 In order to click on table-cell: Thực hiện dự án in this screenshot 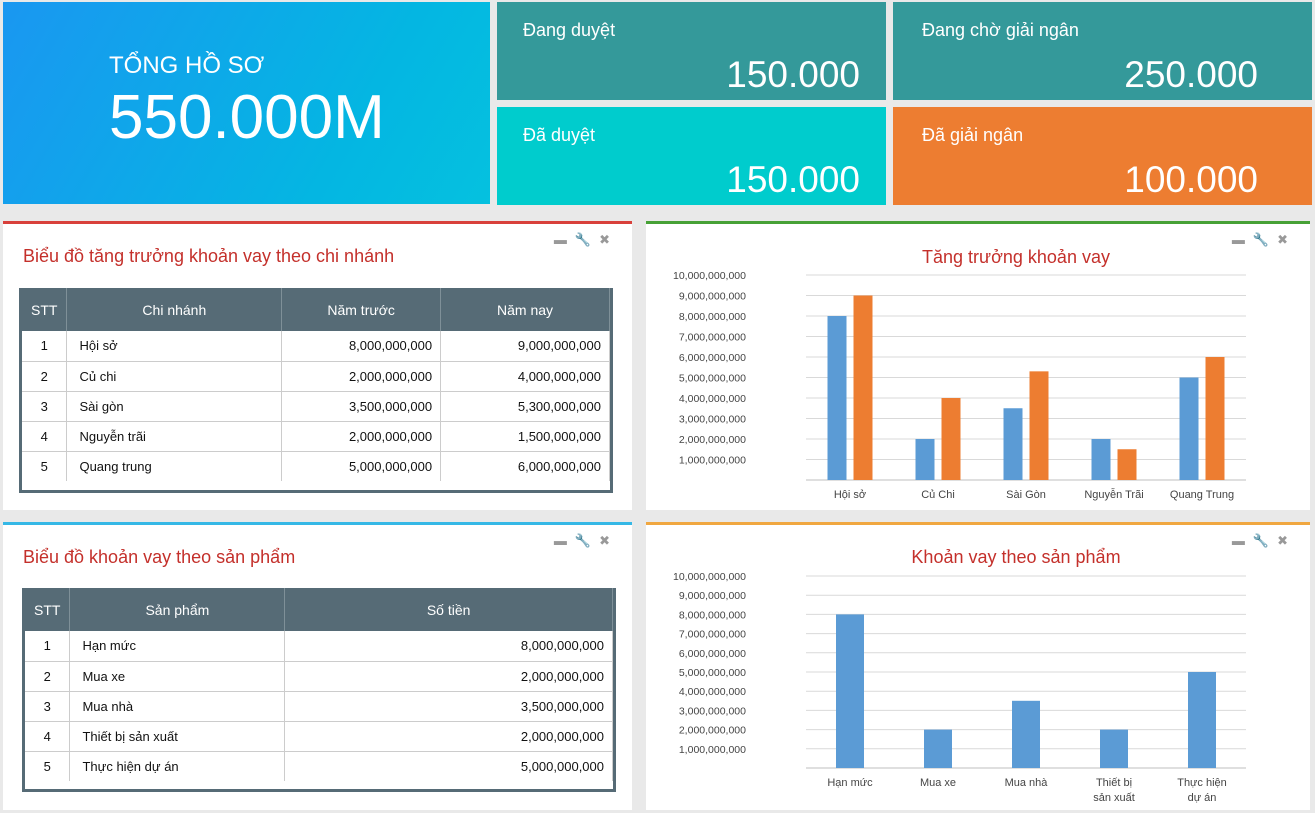, I will do `click(177, 766)`.